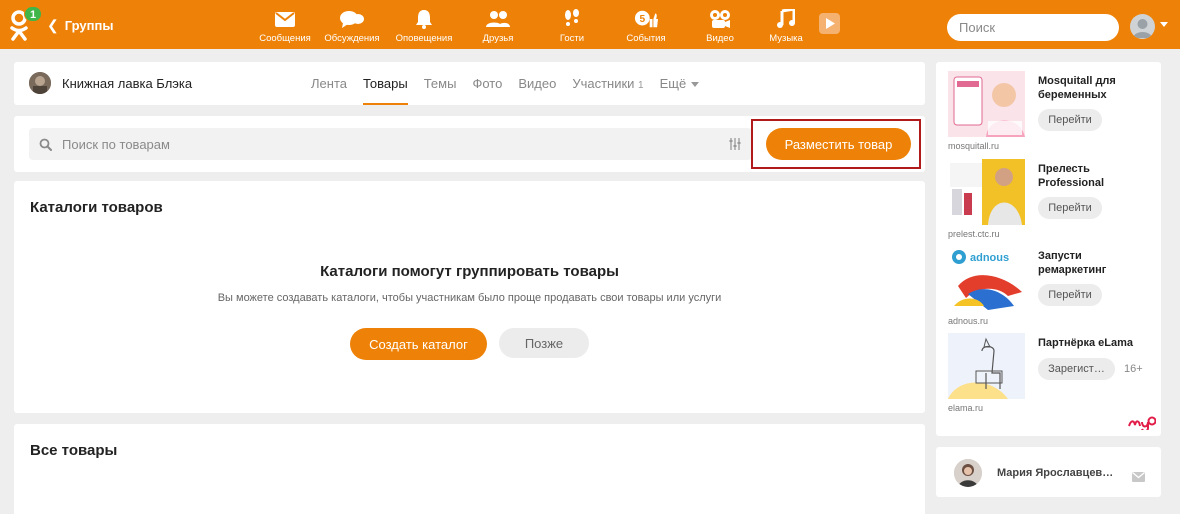 The image size is (1180, 514). What do you see at coordinates (1095, 88) in the screenshot?
I see `ad-title: Mosquitall для беременных` at bounding box center [1095, 88].